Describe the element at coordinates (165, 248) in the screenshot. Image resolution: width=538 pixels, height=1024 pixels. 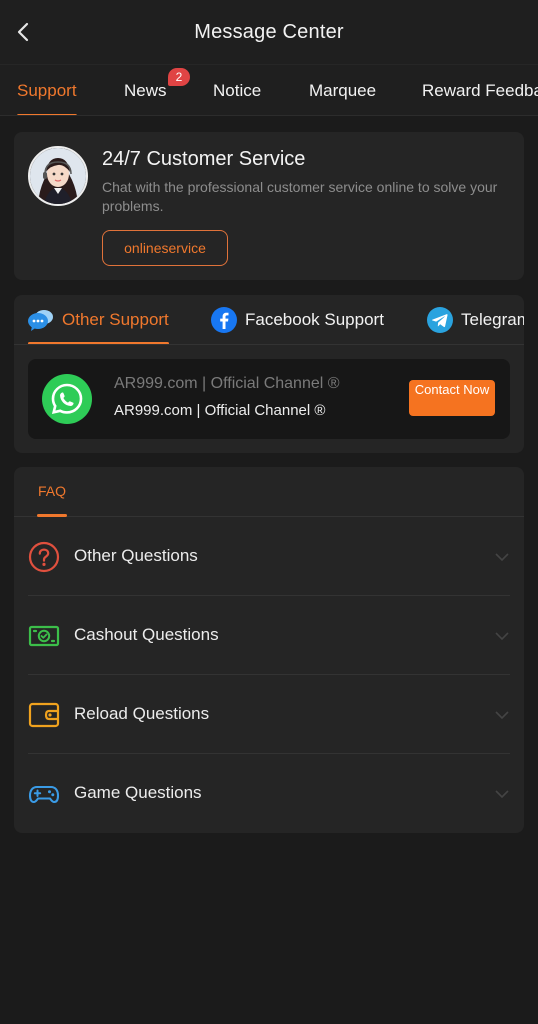
I see `online-service-button: onlineservice` at that location.